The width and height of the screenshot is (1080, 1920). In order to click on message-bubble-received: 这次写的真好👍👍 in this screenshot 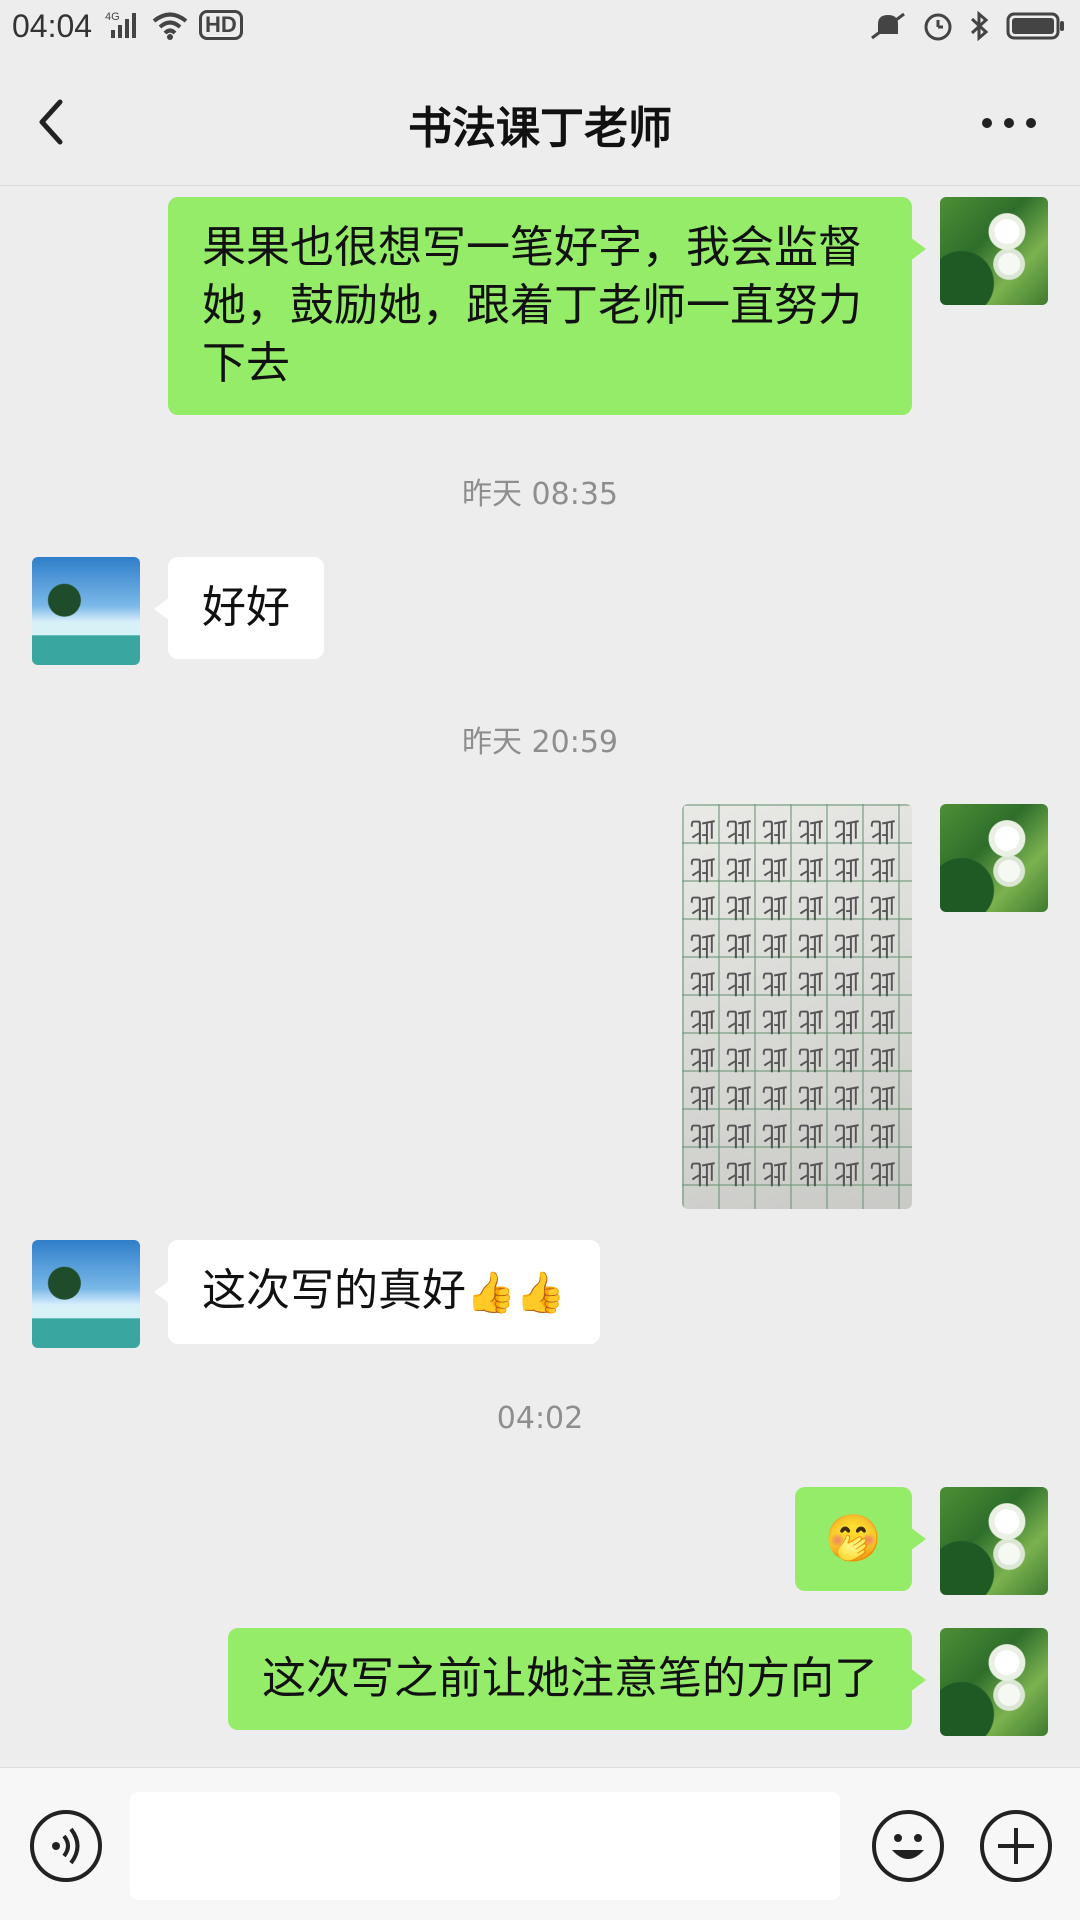, I will do `click(377, 1292)`.